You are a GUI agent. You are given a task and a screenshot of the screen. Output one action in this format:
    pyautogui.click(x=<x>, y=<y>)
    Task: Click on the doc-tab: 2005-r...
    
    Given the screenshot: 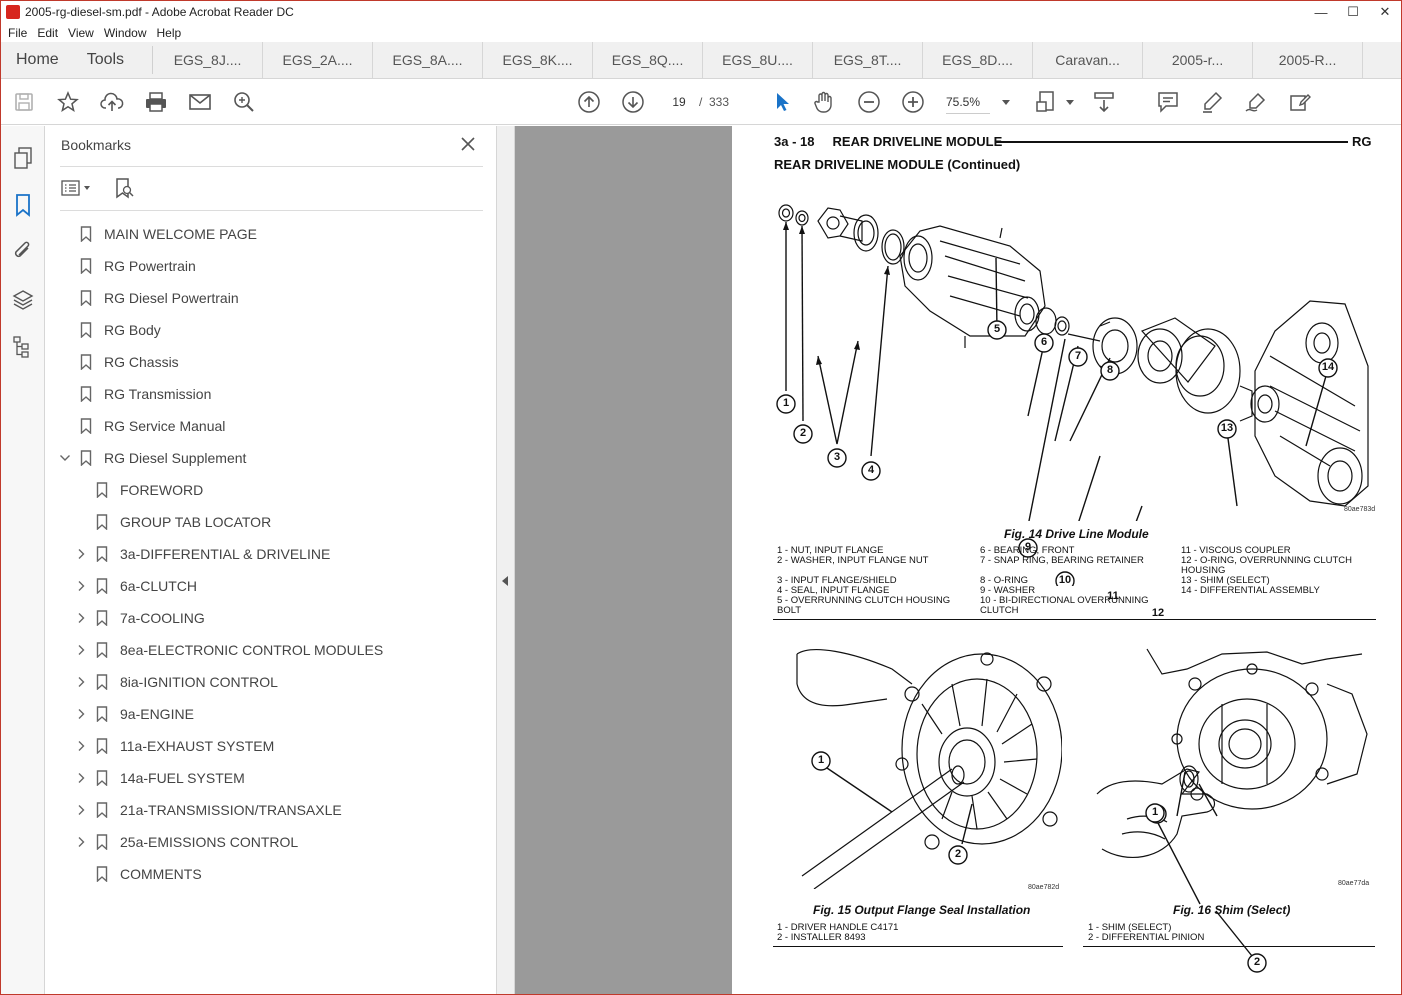 What is the action you would take?
    pyautogui.click(x=1198, y=60)
    